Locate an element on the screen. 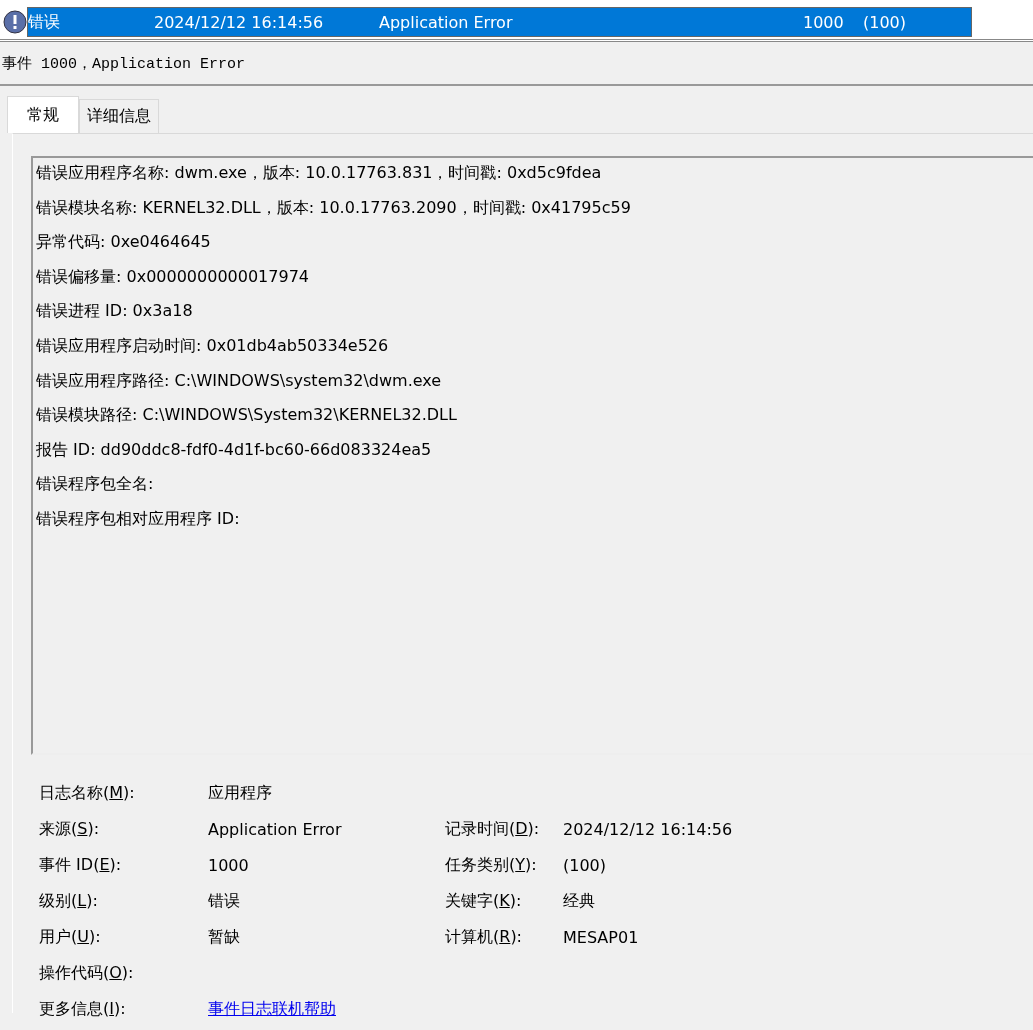  field-value: 2024/12/12 16:14:56 is located at coordinates (648, 829).